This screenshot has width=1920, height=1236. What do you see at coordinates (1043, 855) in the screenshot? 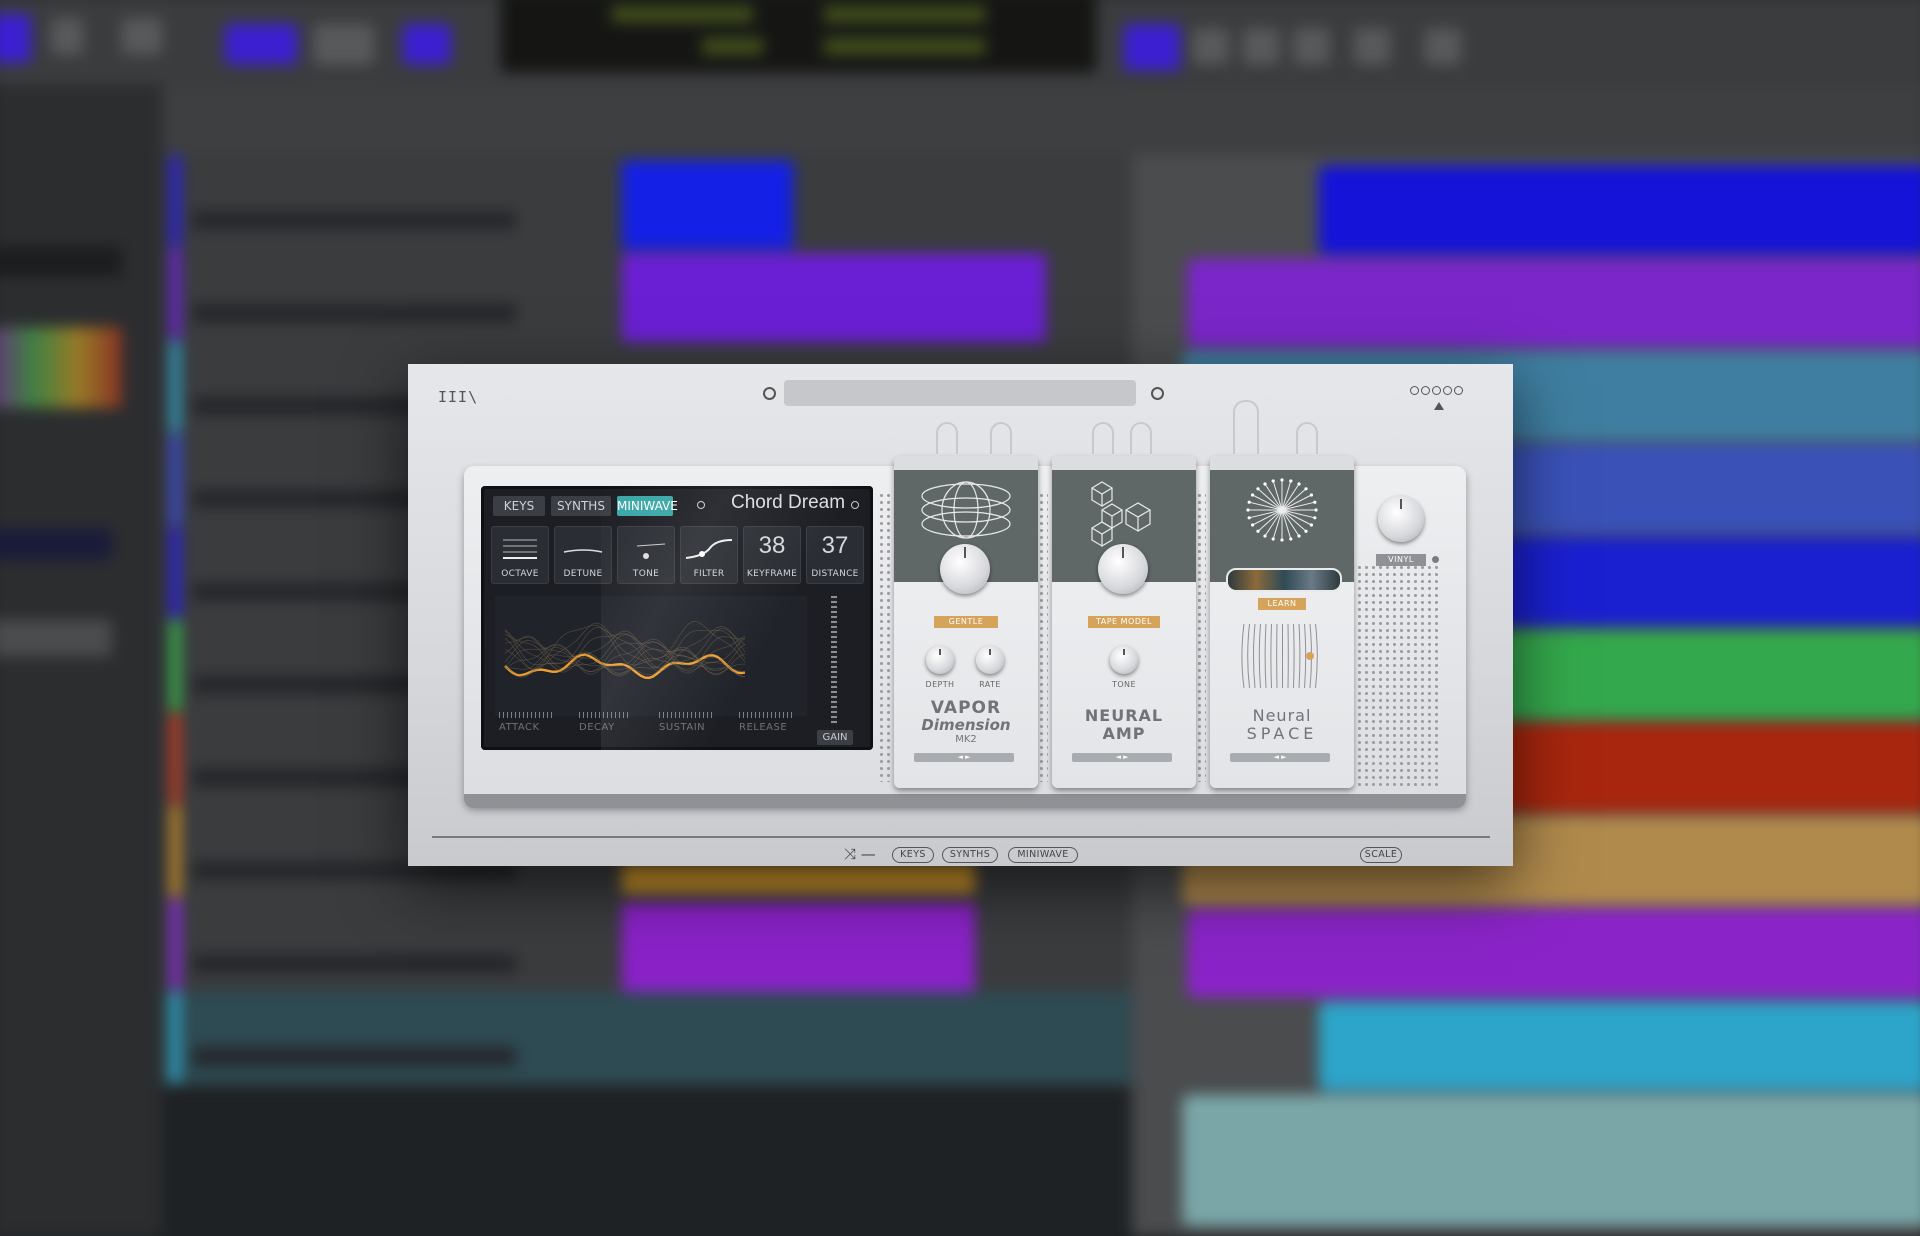
I see `footer-miniwave-button: MINIWAVE` at bounding box center [1043, 855].